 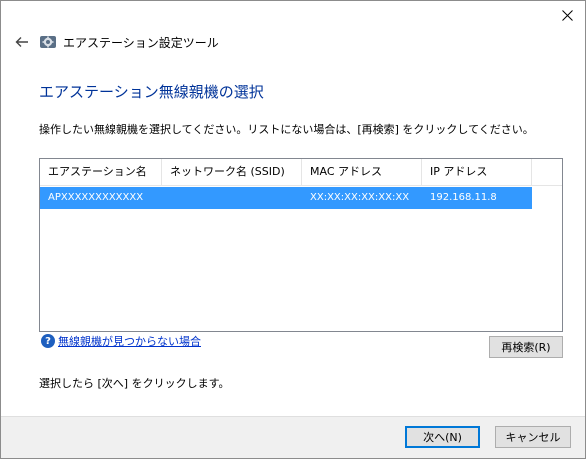 What do you see at coordinates (141, 42) in the screenshot?
I see `window-title: エアステーション設定ツール` at bounding box center [141, 42].